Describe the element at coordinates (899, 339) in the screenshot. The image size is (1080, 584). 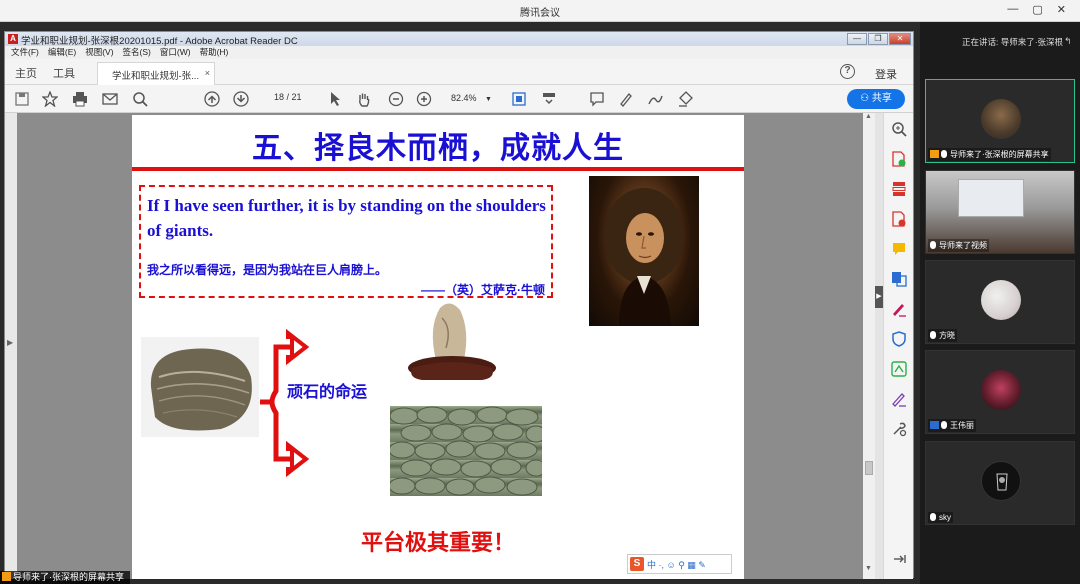
I see `protect-shield-icon` at that location.